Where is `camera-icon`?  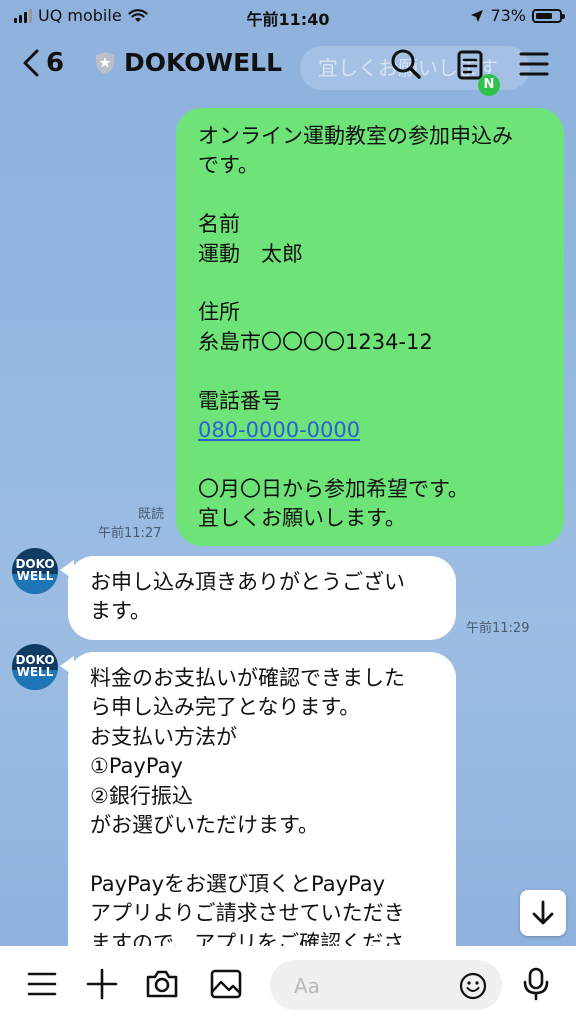
camera-icon is located at coordinates (162, 984).